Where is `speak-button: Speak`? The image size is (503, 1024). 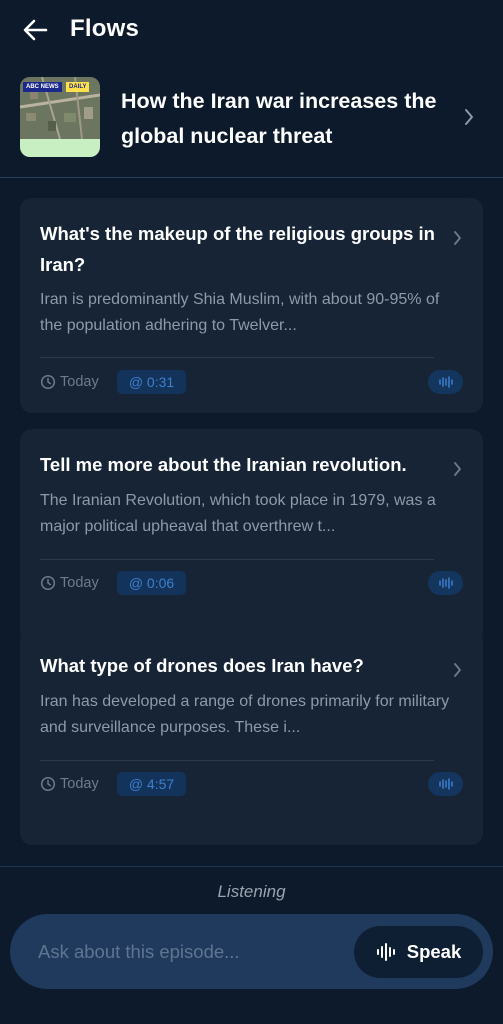
speak-button: Speak is located at coordinates (418, 952).